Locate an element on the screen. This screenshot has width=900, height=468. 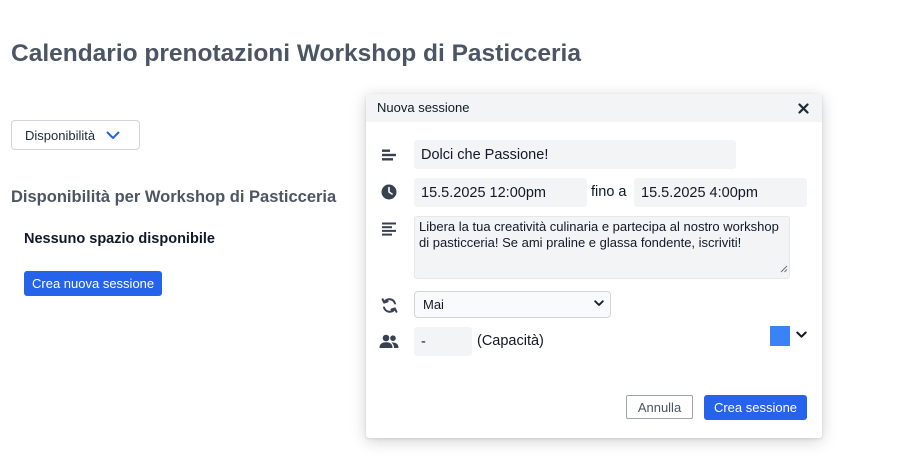
description-icon is located at coordinates (389, 229).